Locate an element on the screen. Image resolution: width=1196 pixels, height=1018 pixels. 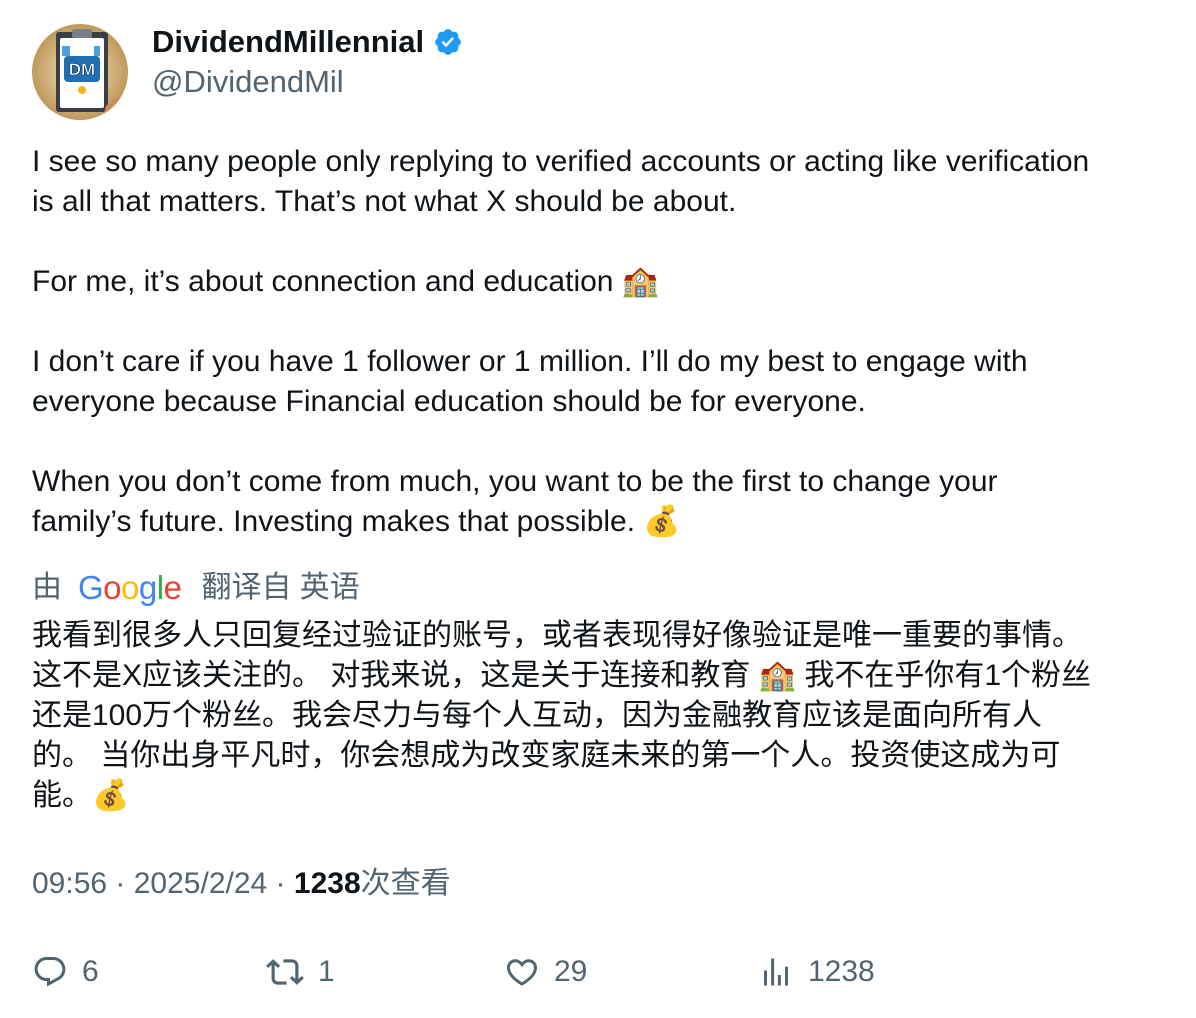
retweet-icon is located at coordinates (285, 972).